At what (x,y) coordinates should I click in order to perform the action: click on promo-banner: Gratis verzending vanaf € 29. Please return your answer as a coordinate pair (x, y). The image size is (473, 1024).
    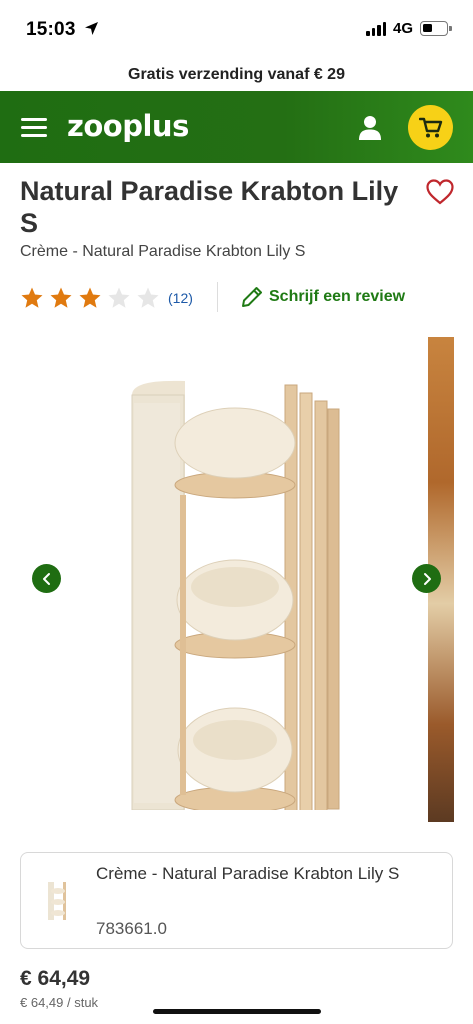
    Looking at the image, I should click on (236, 75).